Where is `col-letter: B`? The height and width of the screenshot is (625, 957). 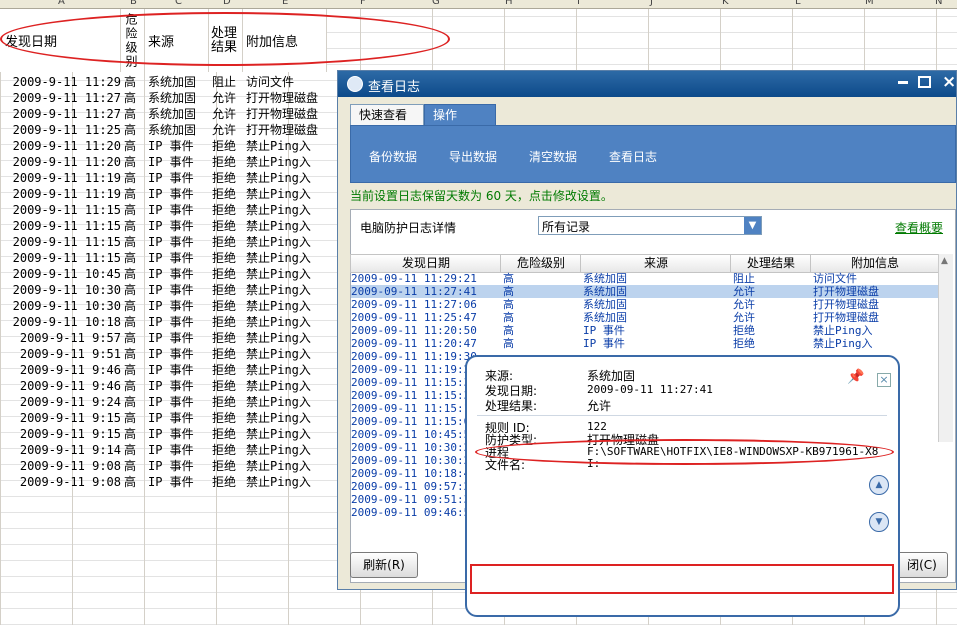 col-letter: B is located at coordinates (133, 3).